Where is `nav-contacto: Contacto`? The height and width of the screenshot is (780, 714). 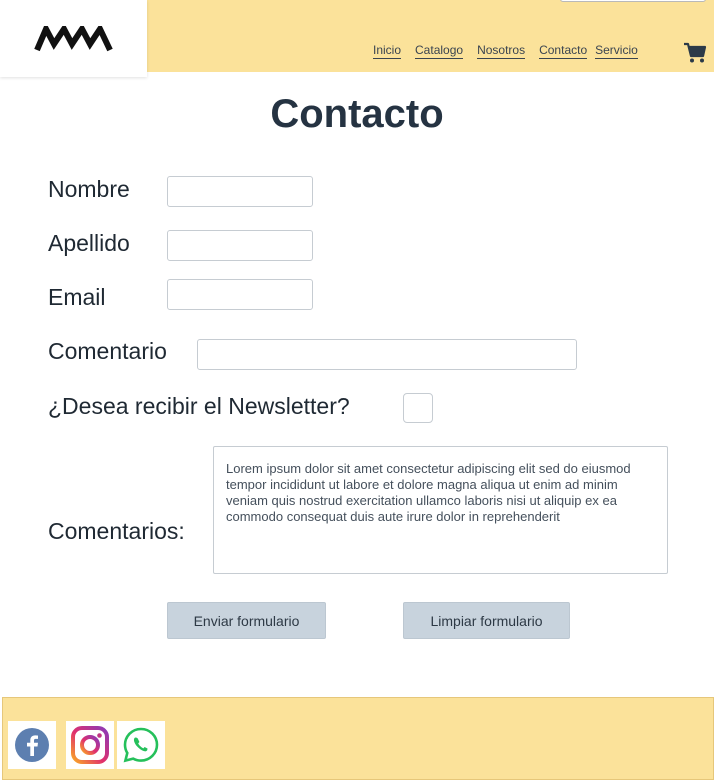 nav-contacto: Contacto is located at coordinates (563, 51).